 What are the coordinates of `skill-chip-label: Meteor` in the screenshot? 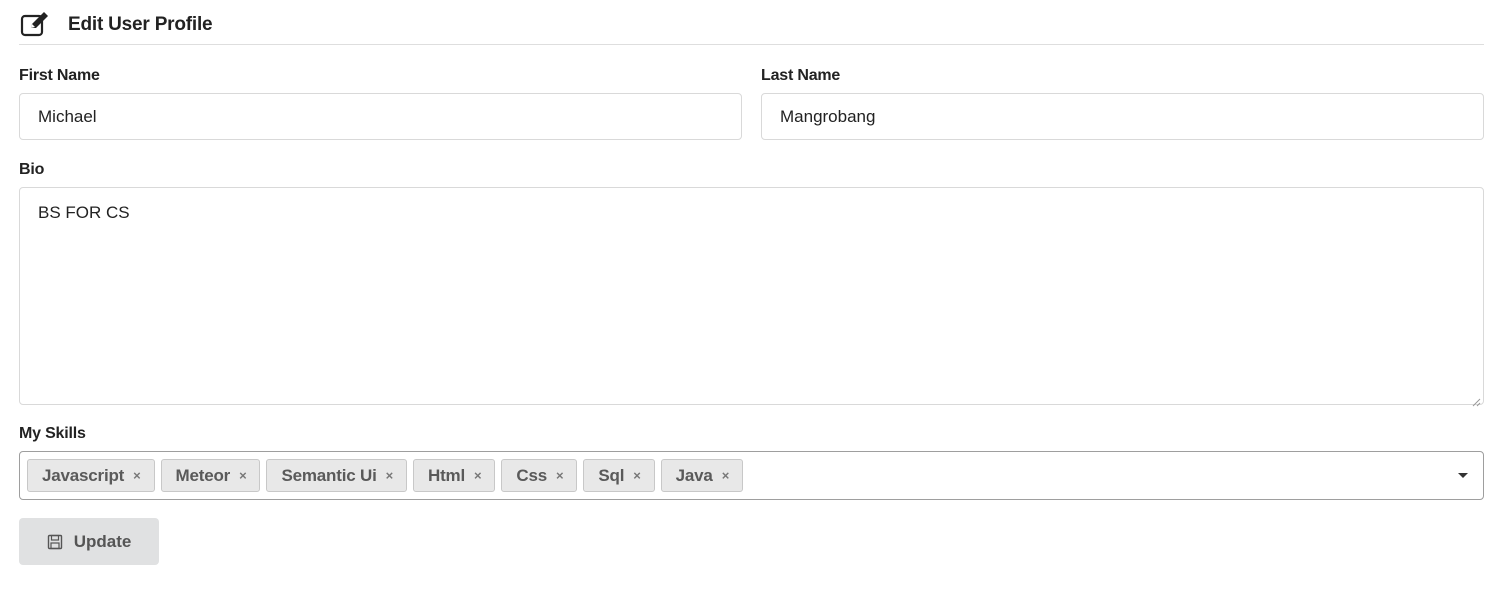 It's located at (203, 475).